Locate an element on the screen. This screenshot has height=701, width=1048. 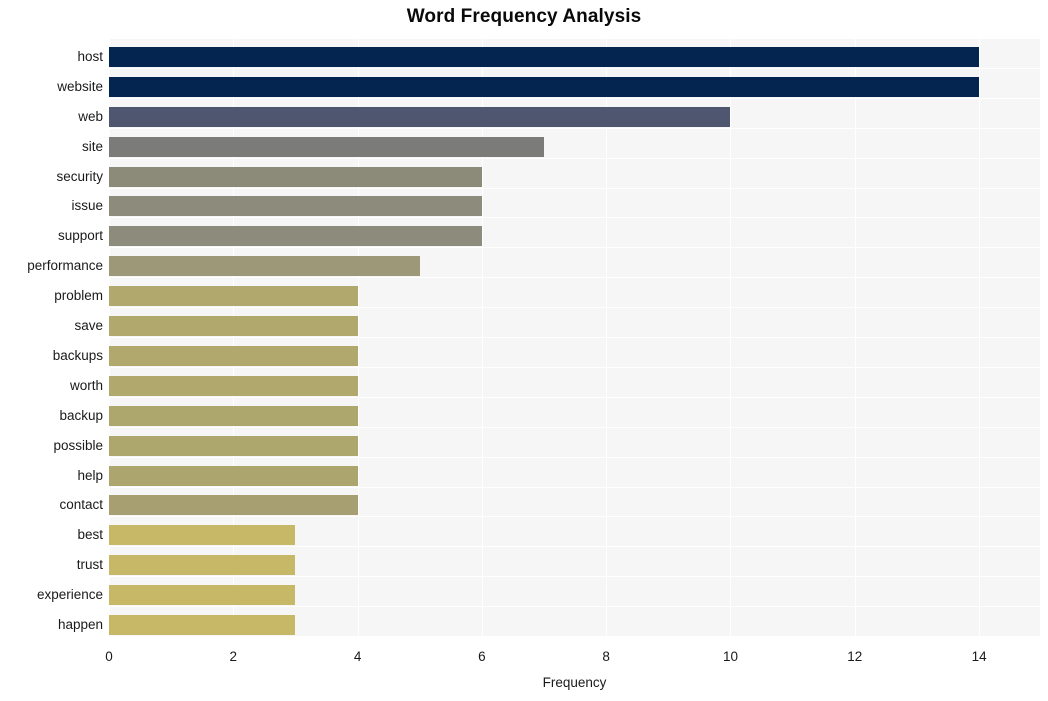
y-axis-tick-label: support is located at coordinates (80, 236).